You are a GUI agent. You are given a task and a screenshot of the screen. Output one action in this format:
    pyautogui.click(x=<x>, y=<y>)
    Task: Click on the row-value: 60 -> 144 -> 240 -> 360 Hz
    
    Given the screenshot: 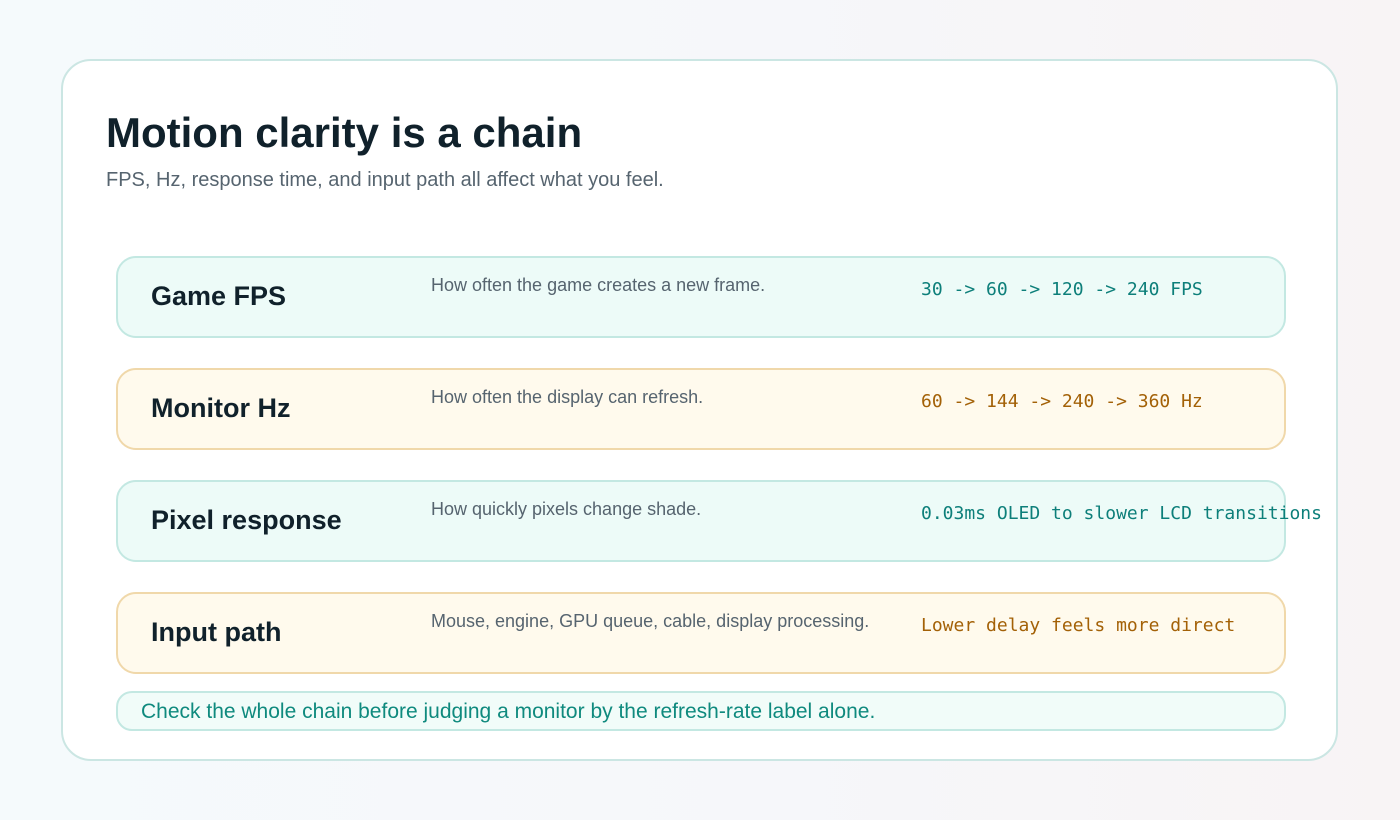 What is the action you would take?
    pyautogui.click(x=1062, y=401)
    